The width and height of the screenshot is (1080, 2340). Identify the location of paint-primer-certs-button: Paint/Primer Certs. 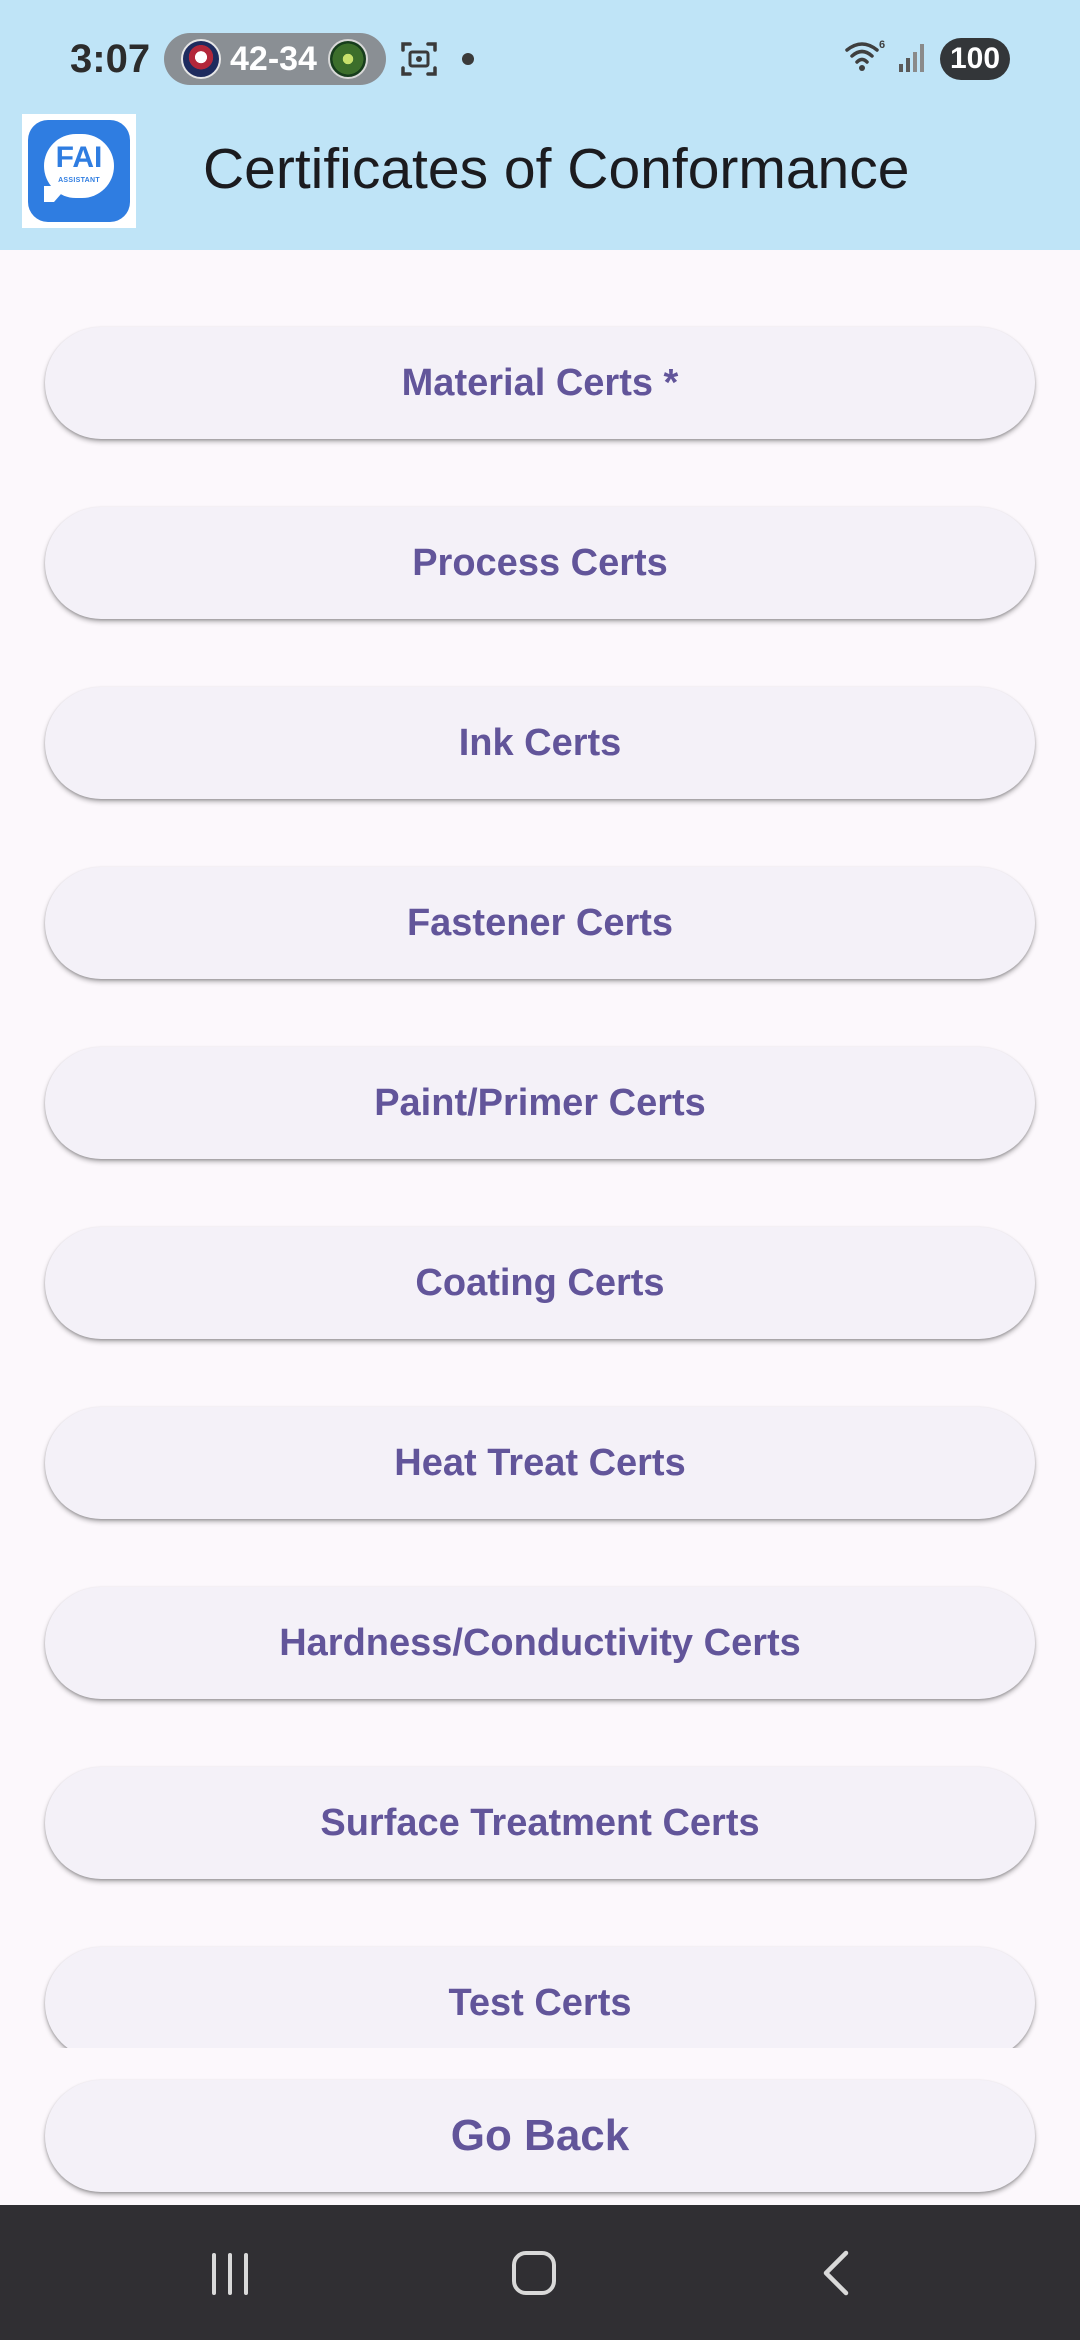
(540, 1103).